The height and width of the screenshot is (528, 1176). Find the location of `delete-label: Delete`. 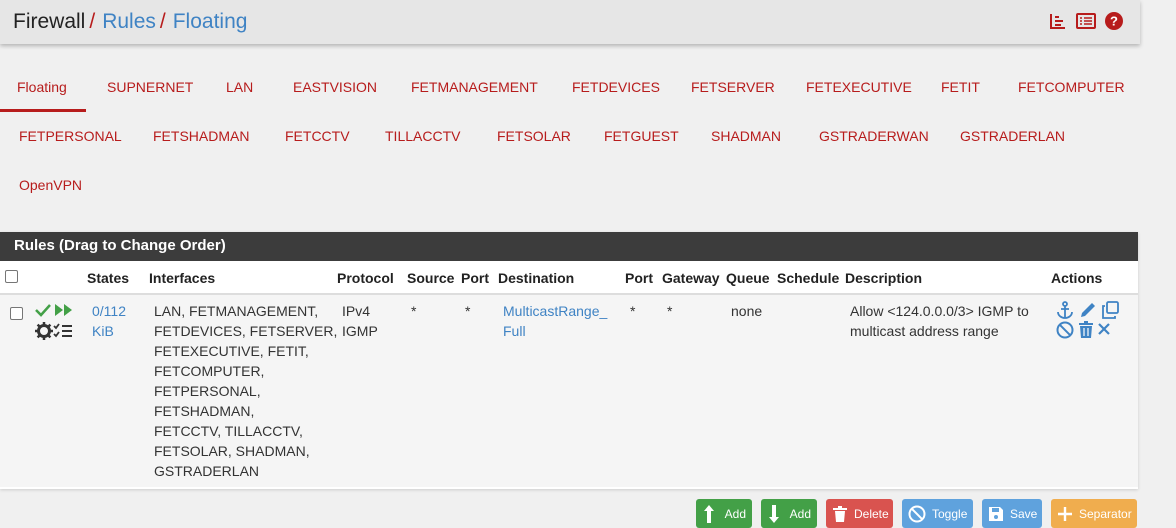

delete-label: Delete is located at coordinates (871, 513).